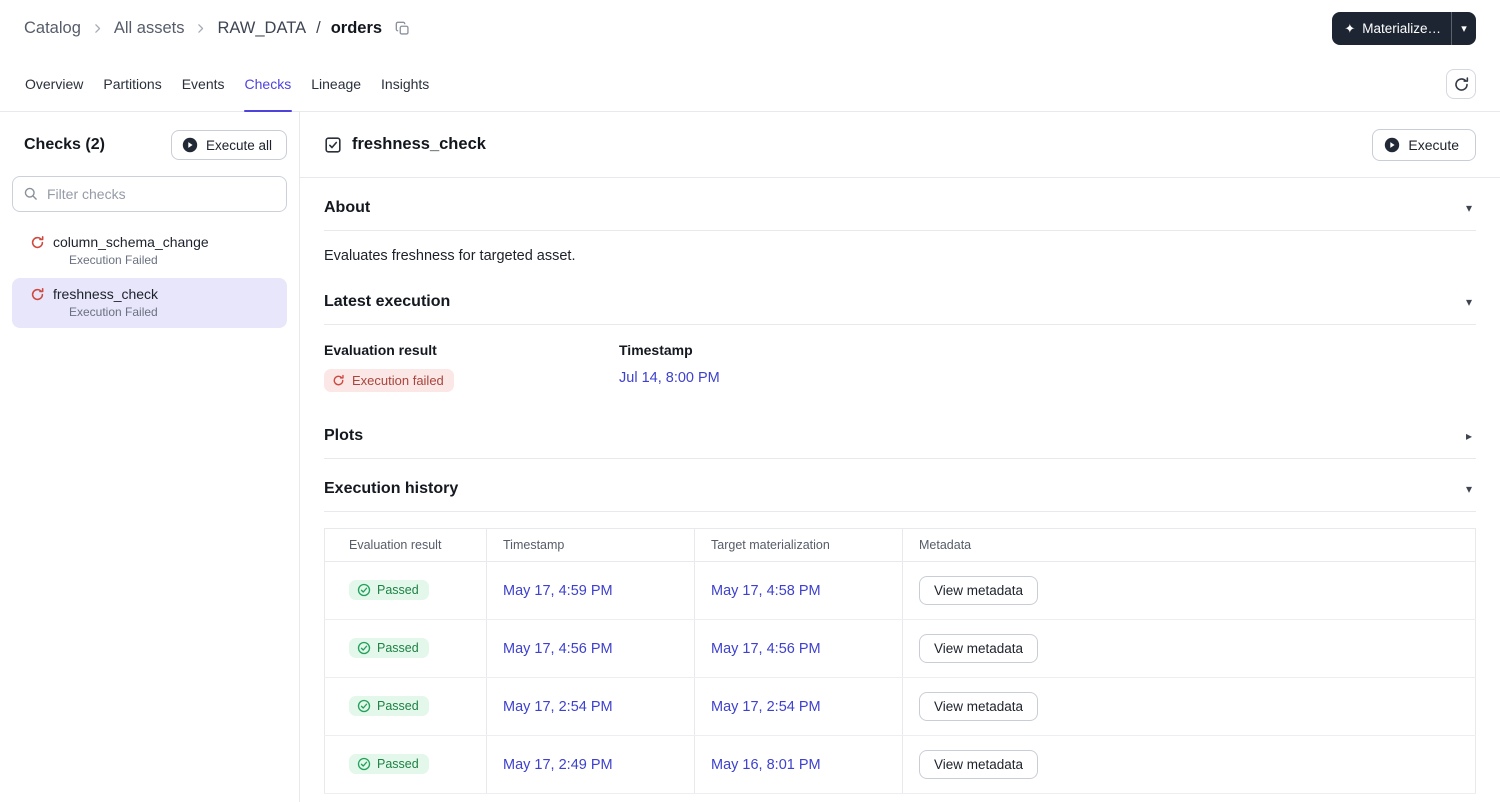 The height and width of the screenshot is (802, 1500). I want to click on breadcrumb-catalog-link: Catalog, so click(52, 28).